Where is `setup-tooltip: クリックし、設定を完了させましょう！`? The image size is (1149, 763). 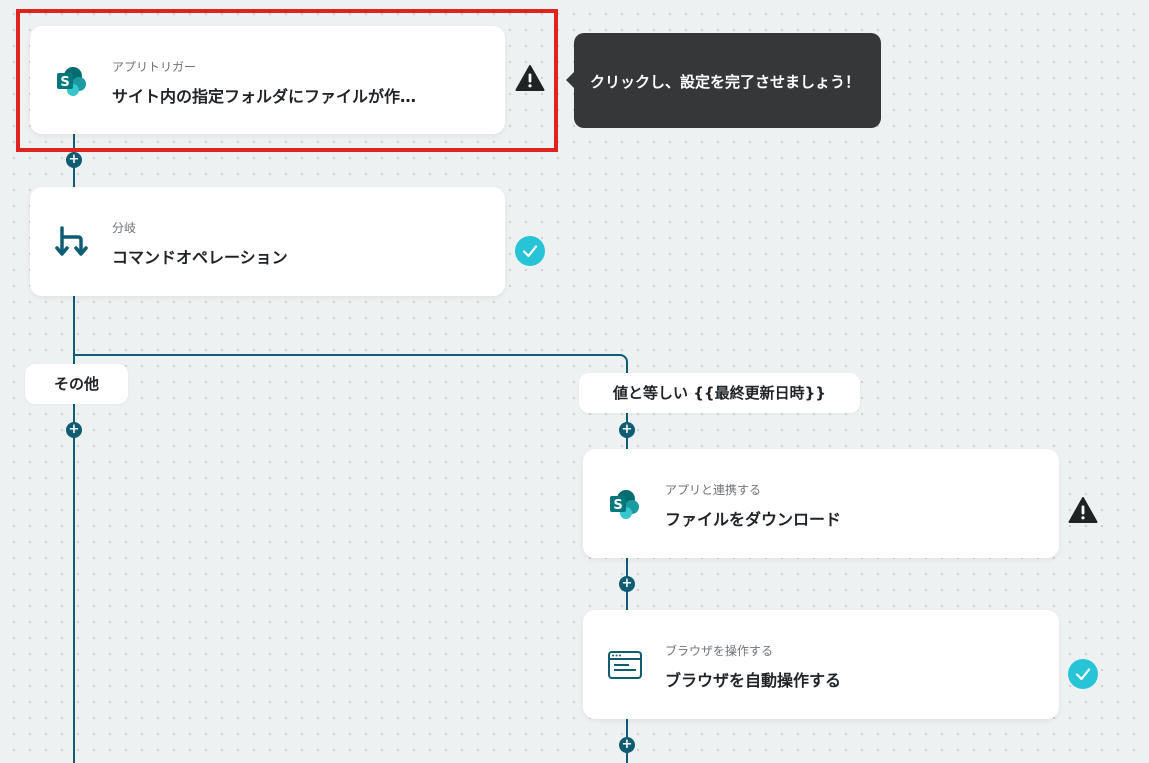 setup-tooltip: クリックし、設定を完了させましょう！ is located at coordinates (723, 80).